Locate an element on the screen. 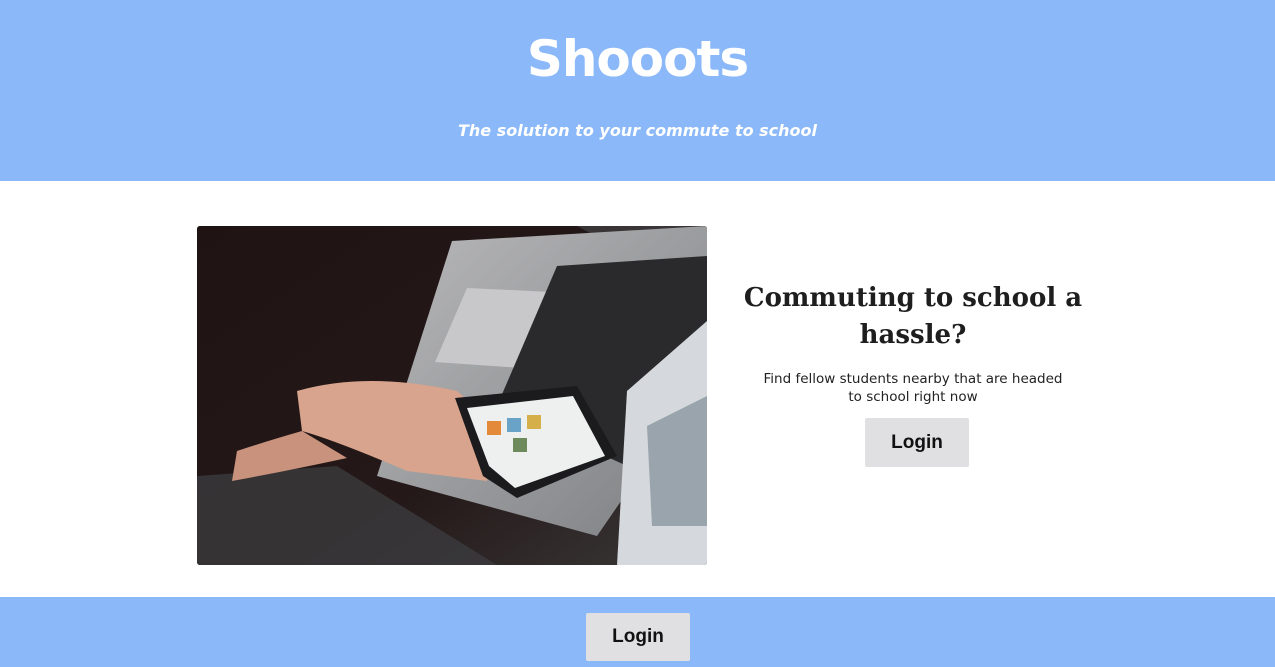 This screenshot has width=1275, height=667. brand-logo-text: Shooots is located at coordinates (637, 59).